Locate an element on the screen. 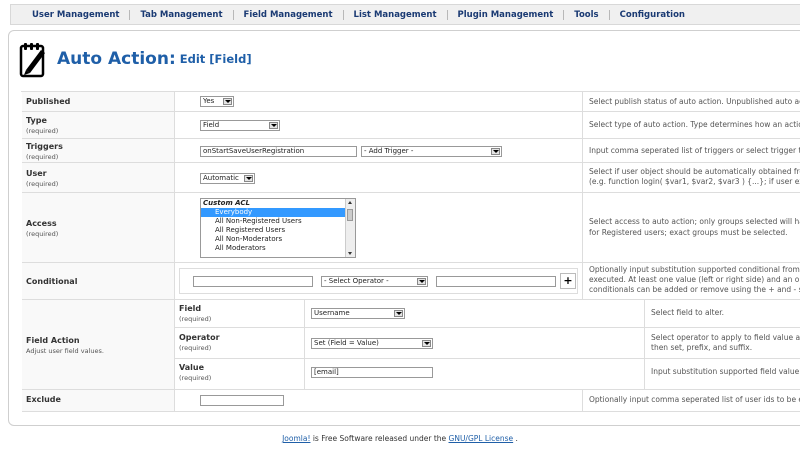 Image resolution: width=800 pixels, height=470 pixels. access-option: All Non-Moderators is located at coordinates (278, 239).